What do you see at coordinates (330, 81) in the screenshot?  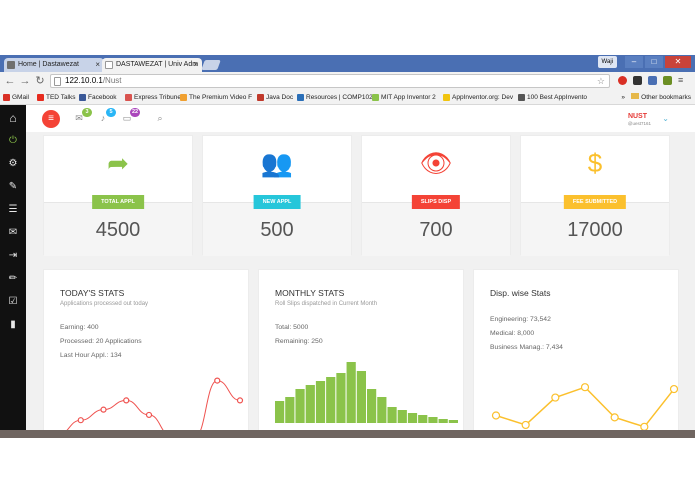 I see `address-bar: 122.10.0.1/Nust ☆` at bounding box center [330, 81].